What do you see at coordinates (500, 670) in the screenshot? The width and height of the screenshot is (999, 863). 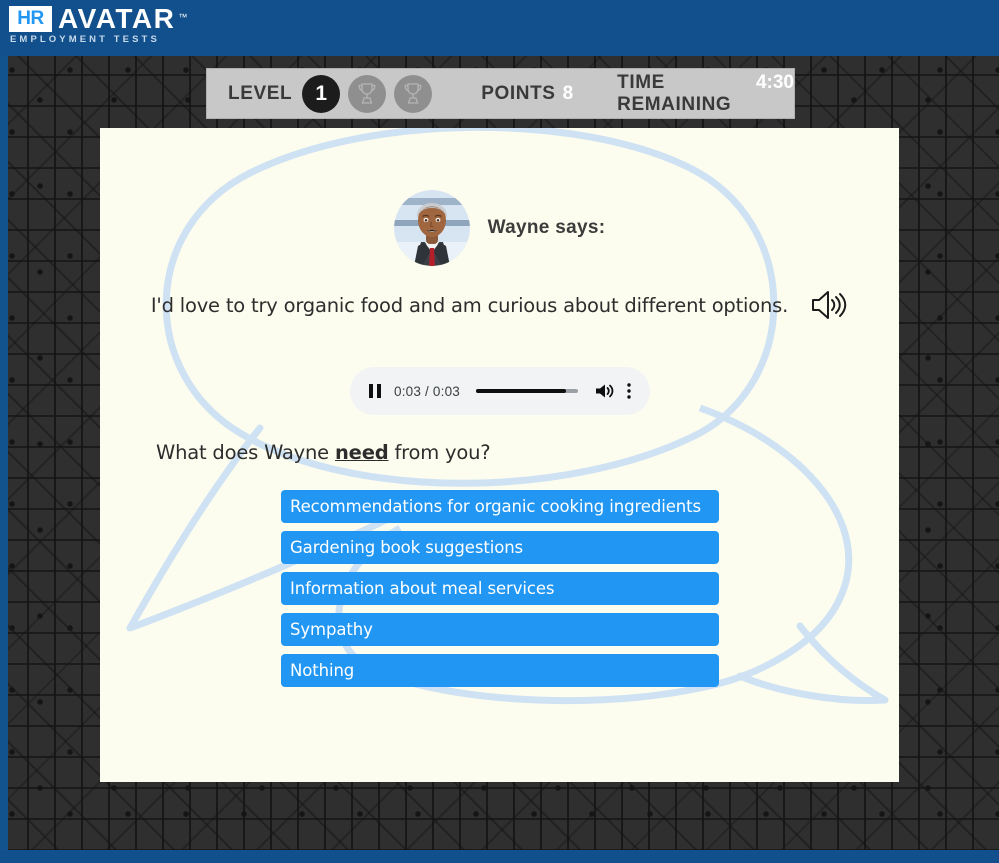 I see `answer-option-5: Nothing` at bounding box center [500, 670].